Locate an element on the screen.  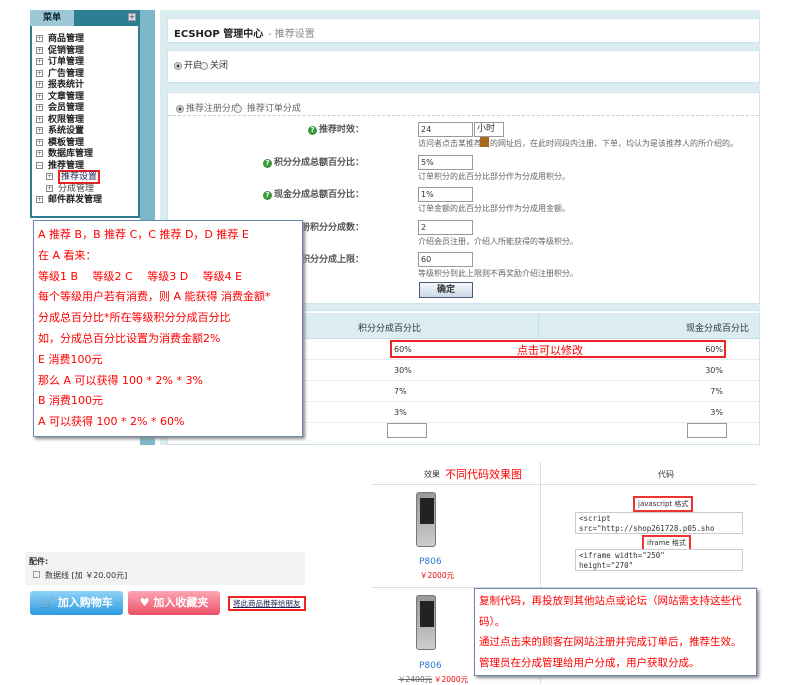
table-row: 3% 3% is located at coordinates (523, 413).